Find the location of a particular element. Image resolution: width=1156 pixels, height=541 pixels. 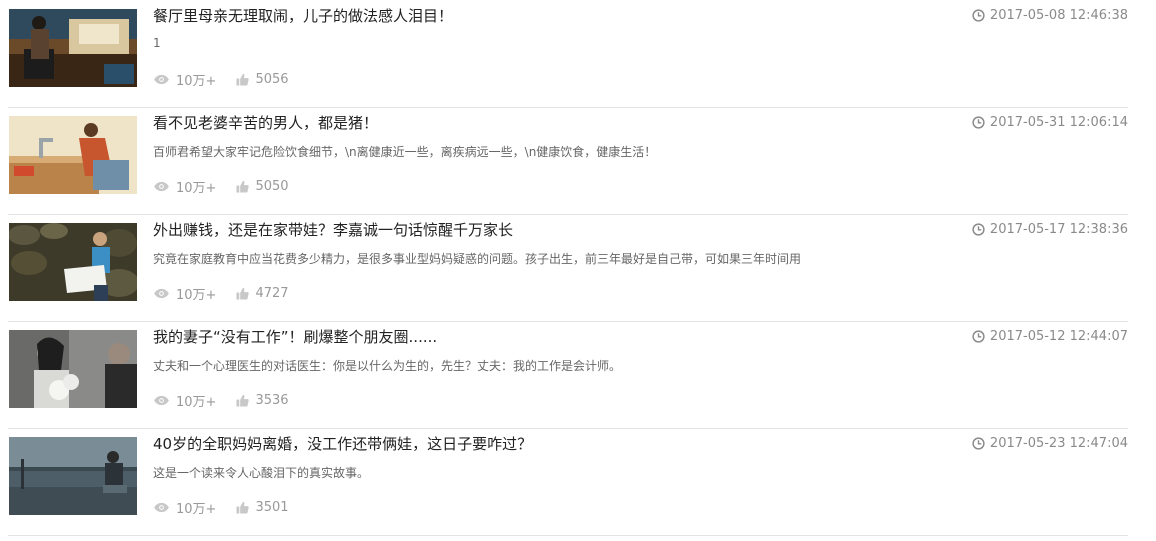

article-summary: 丈夫和一个心理医生的对话医生：你是以什么为生的，先生？丈夫：我的工作是会计师。 is located at coordinates (387, 366).